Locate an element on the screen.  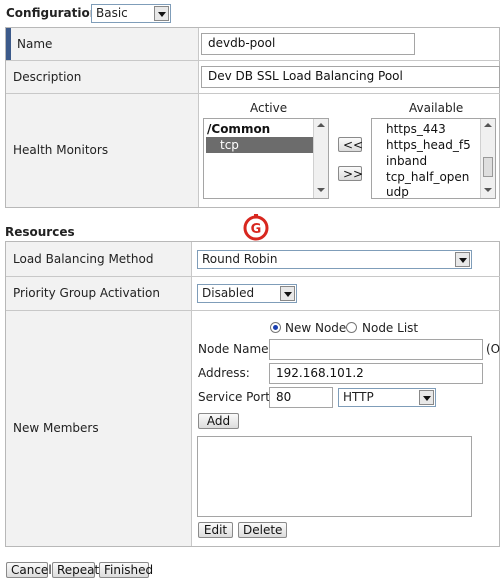
label-column is located at coordinates (102, 117).